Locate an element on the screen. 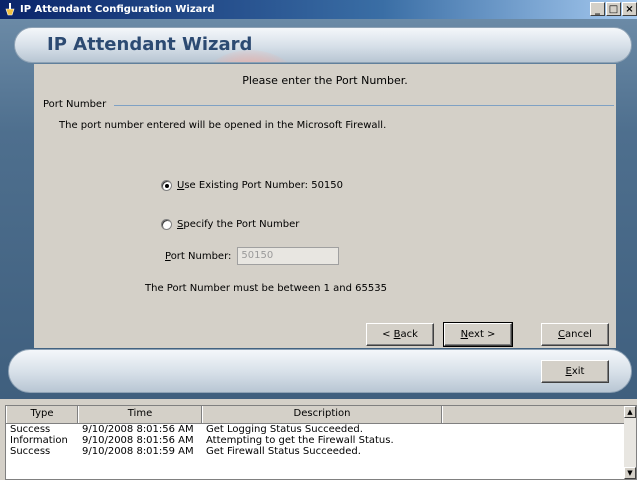 Image resolution: width=637 pixels, height=480 pixels. log-time: 9/10/2008 8:01:59 AM is located at coordinates (138, 451).